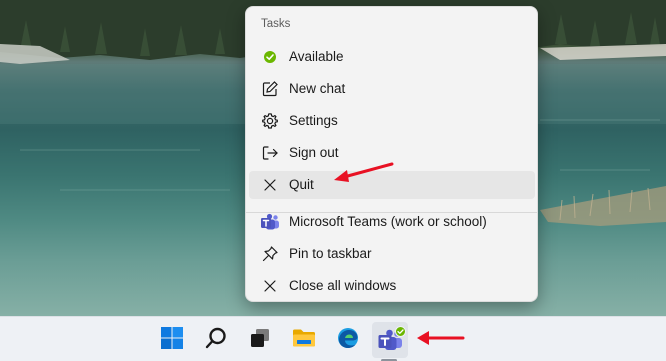 The width and height of the screenshot is (666, 361). What do you see at coordinates (388, 221) in the screenshot?
I see `menu-item-label: Microsoft Teams (work or school)` at bounding box center [388, 221].